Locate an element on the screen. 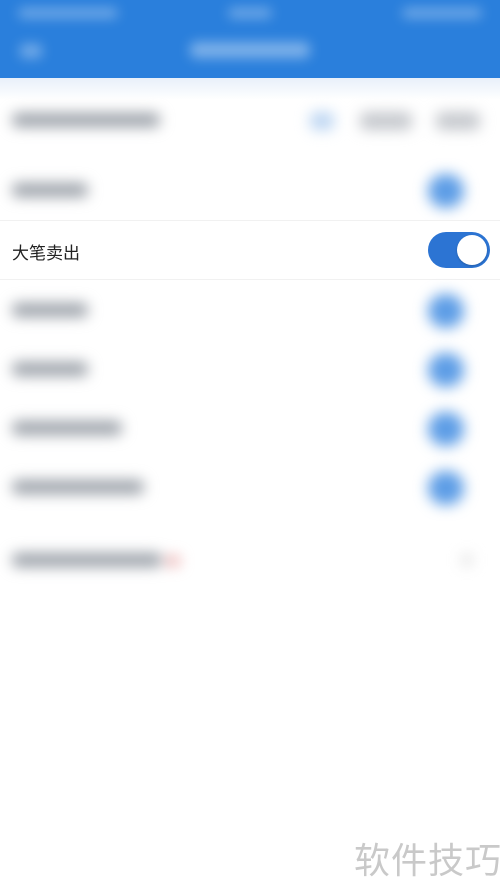 Image resolution: width=500 pixels, height=889 pixels. blurred-icon is located at coordinates (322, 121).